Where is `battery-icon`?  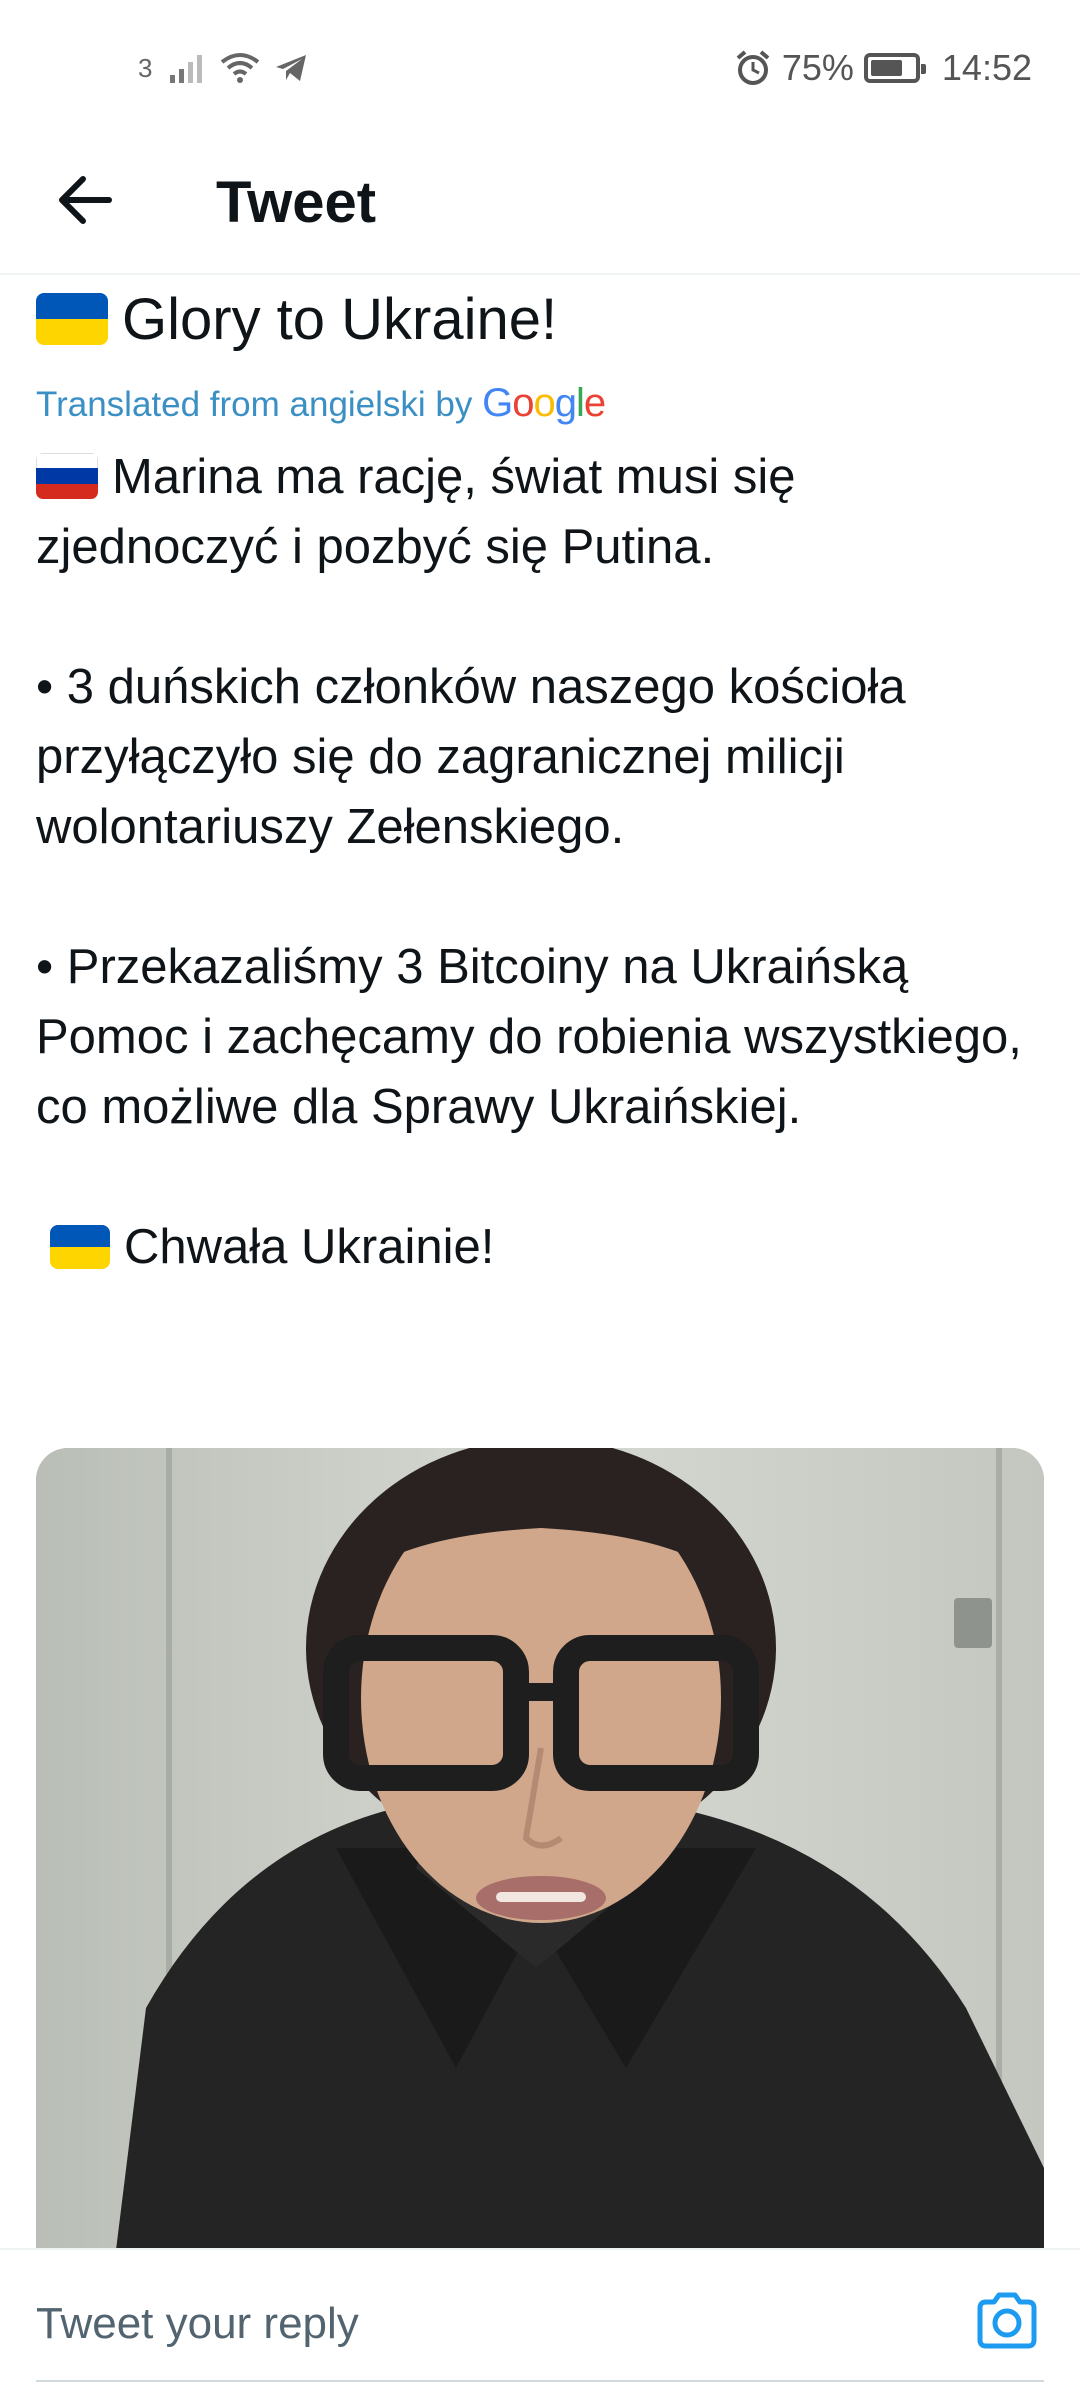 battery-icon is located at coordinates (894, 68).